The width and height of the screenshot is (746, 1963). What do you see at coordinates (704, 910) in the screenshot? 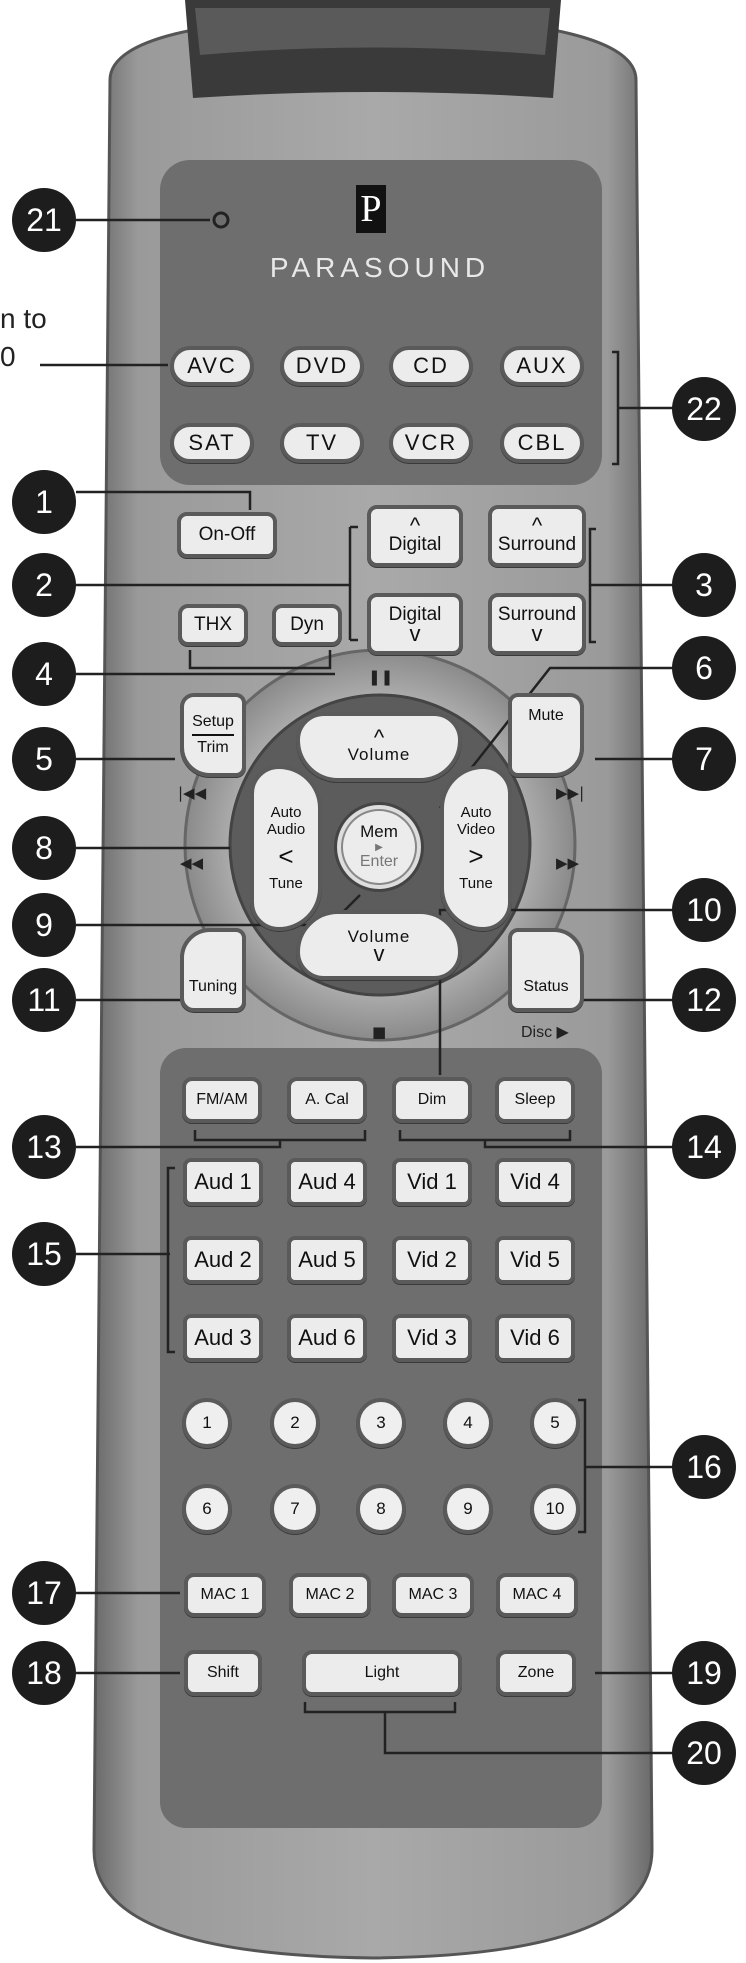
I see `callout-10: 10` at bounding box center [704, 910].